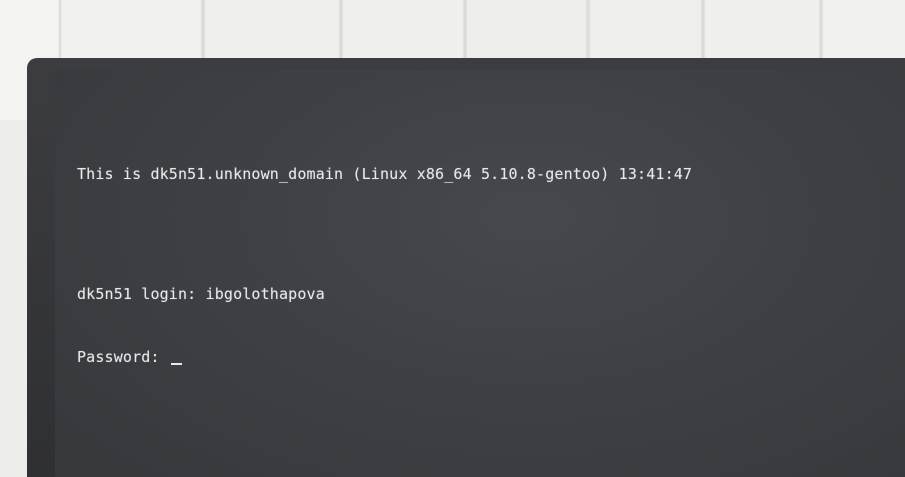  I want to click on login-line: dk5n51 login: ibgolothapova, so click(384, 294).